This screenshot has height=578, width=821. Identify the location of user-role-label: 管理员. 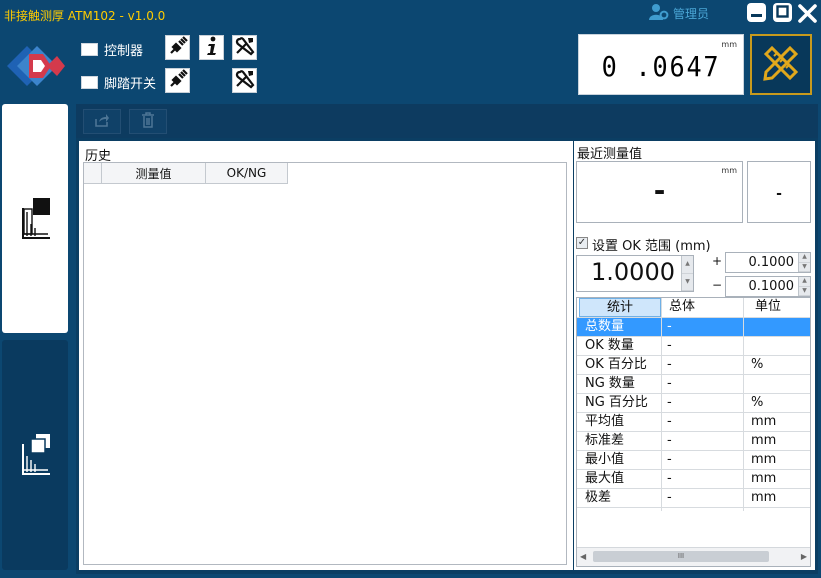
(691, 13).